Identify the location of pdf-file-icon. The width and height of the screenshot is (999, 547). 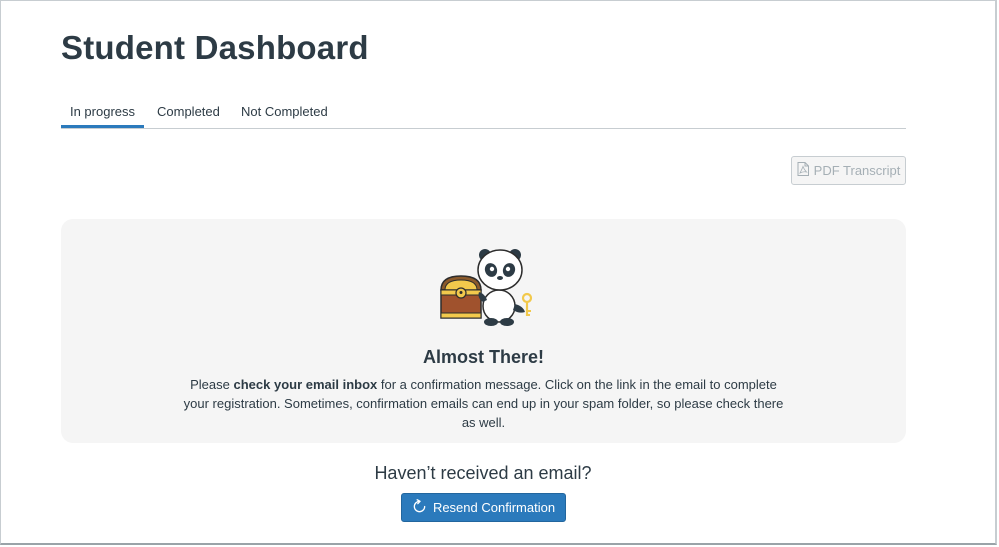
(803, 170).